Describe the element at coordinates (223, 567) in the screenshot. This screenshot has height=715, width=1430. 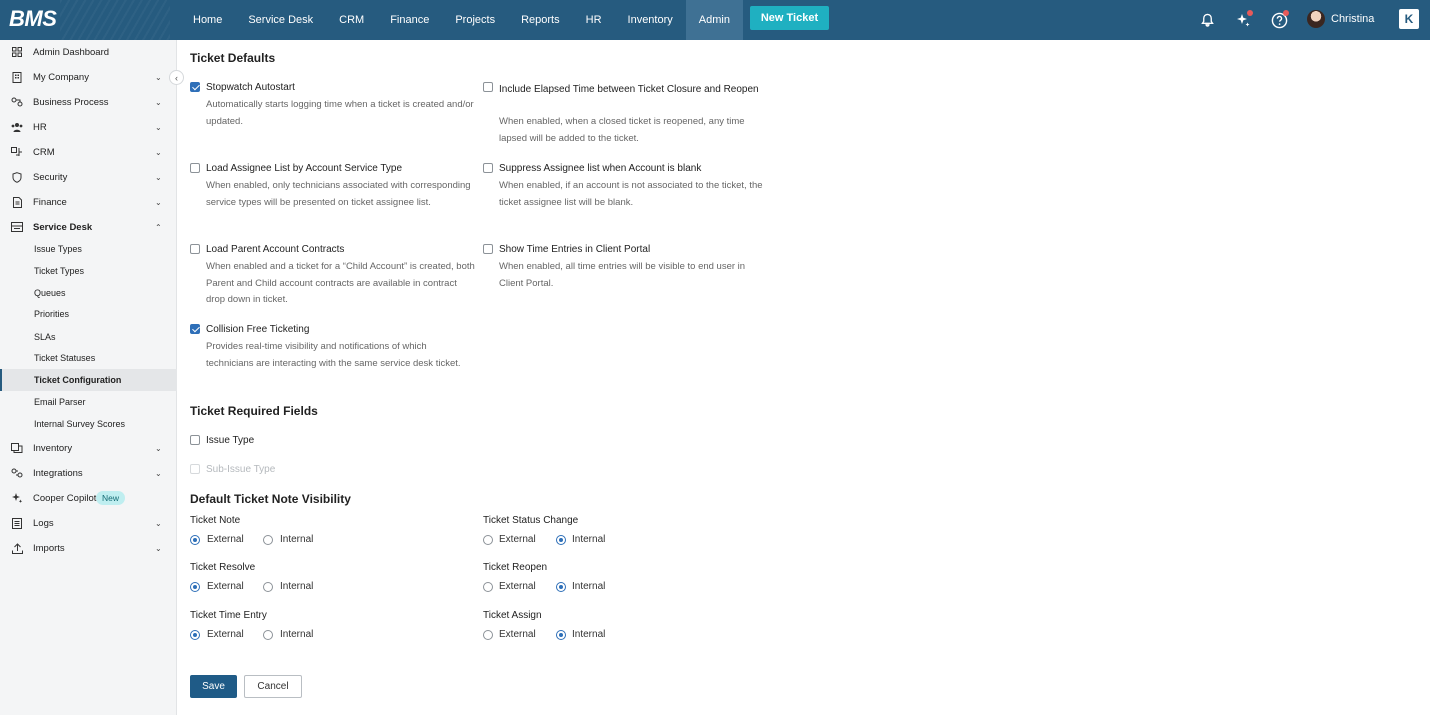
I see `field-label-ticket-resolve: Ticket Resolve` at that location.